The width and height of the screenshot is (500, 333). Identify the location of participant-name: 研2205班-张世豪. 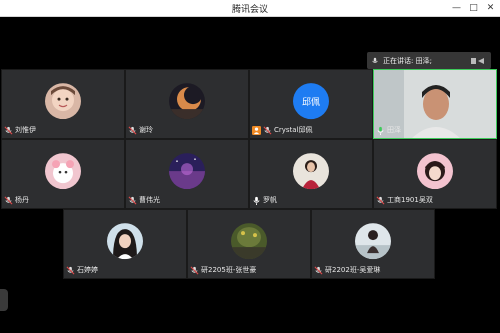
(229, 270).